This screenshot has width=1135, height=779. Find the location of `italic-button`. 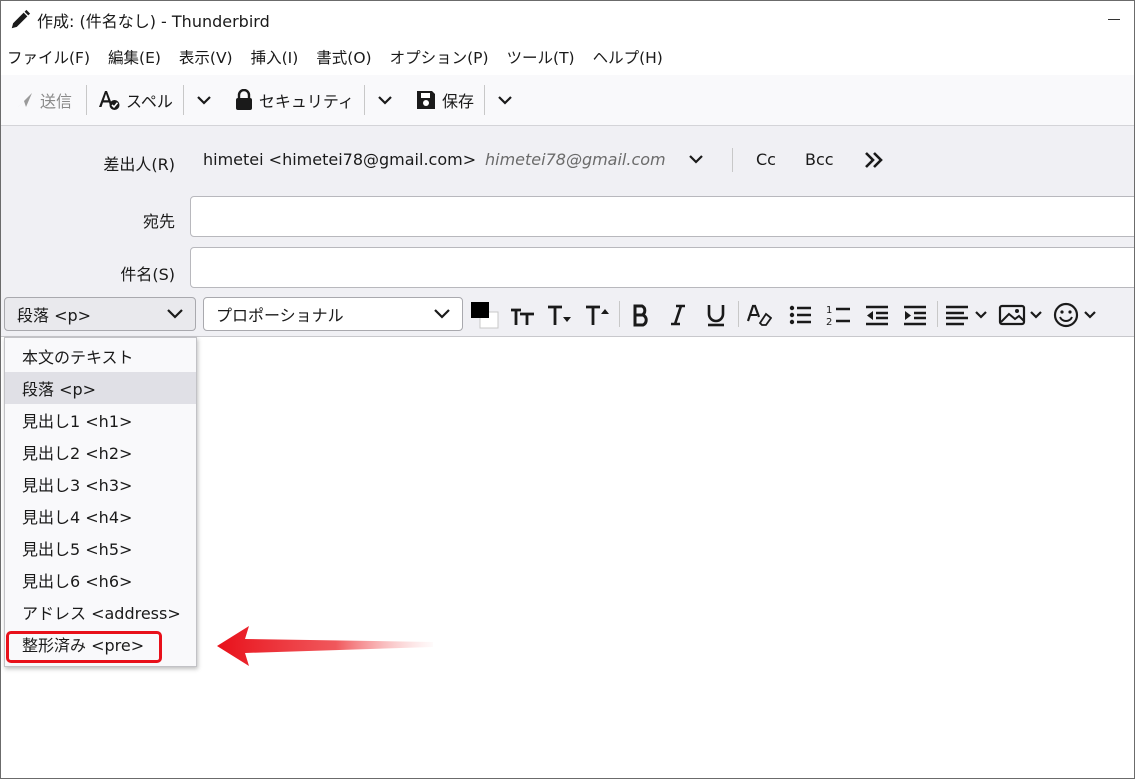

italic-button is located at coordinates (678, 315).